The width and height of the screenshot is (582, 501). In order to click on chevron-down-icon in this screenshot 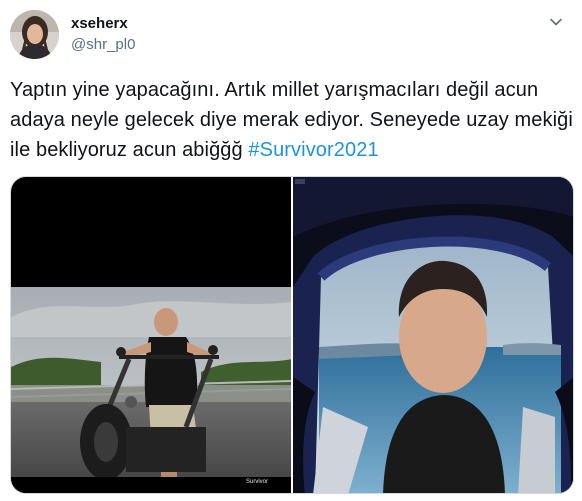, I will do `click(556, 22)`.